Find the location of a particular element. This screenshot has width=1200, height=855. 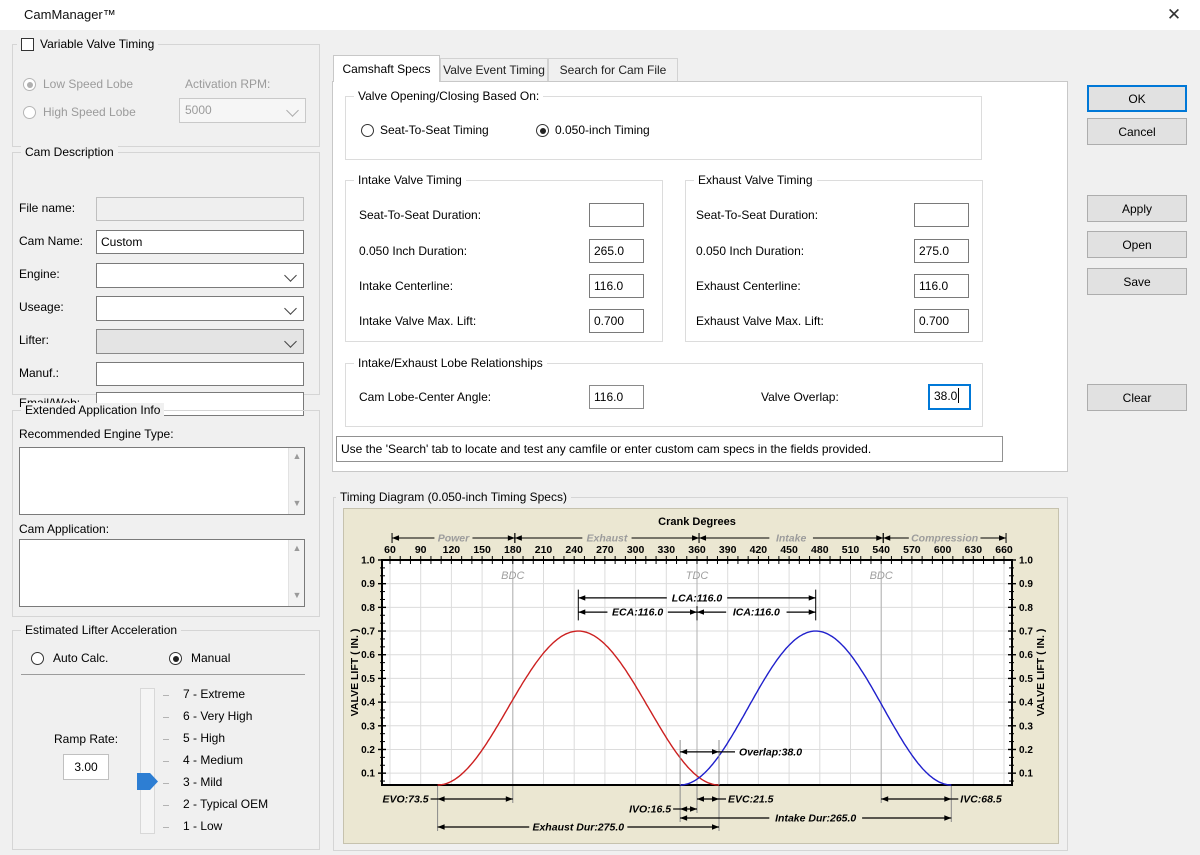

svg-text: 0.6 is located at coordinates (368, 655).